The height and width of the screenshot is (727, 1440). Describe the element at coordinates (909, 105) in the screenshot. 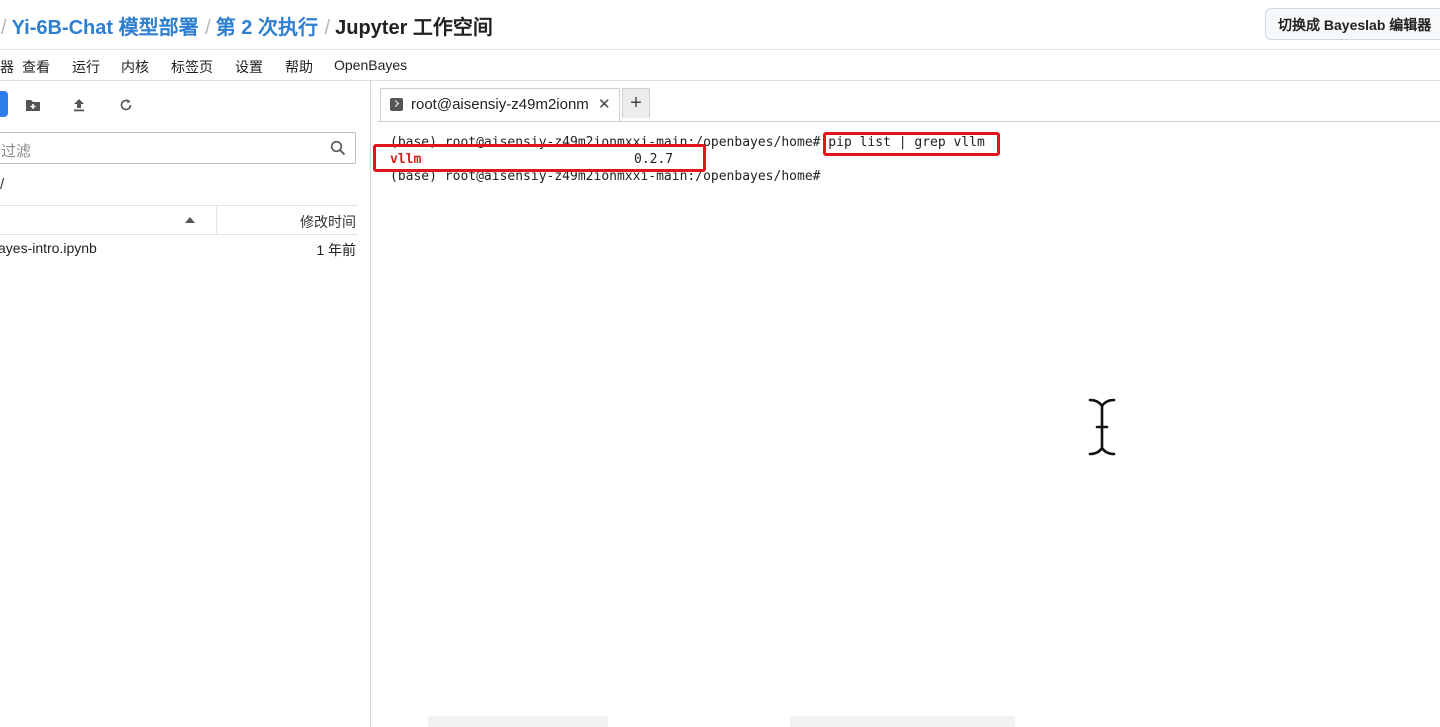

I see `tab-bar: root@aisensiy-z49m2ionm ✕ +` at that location.